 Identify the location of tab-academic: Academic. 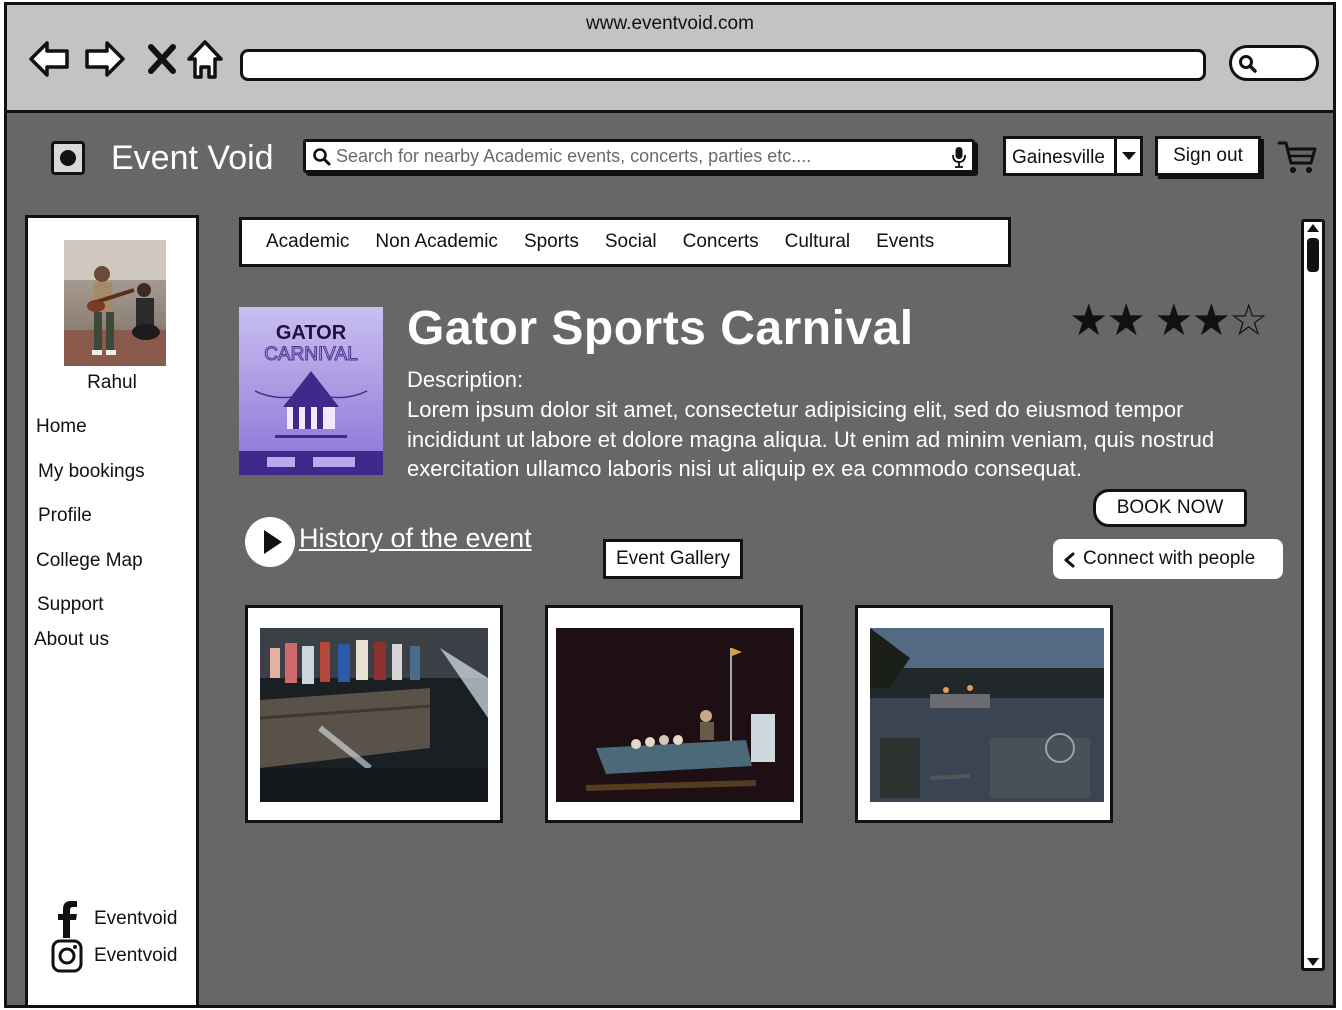
(307, 242).